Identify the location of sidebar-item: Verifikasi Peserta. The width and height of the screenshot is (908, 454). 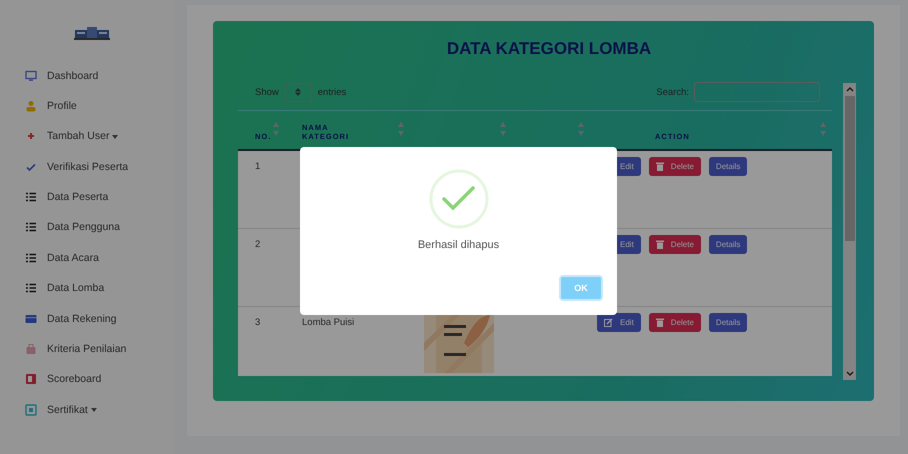
(87, 166).